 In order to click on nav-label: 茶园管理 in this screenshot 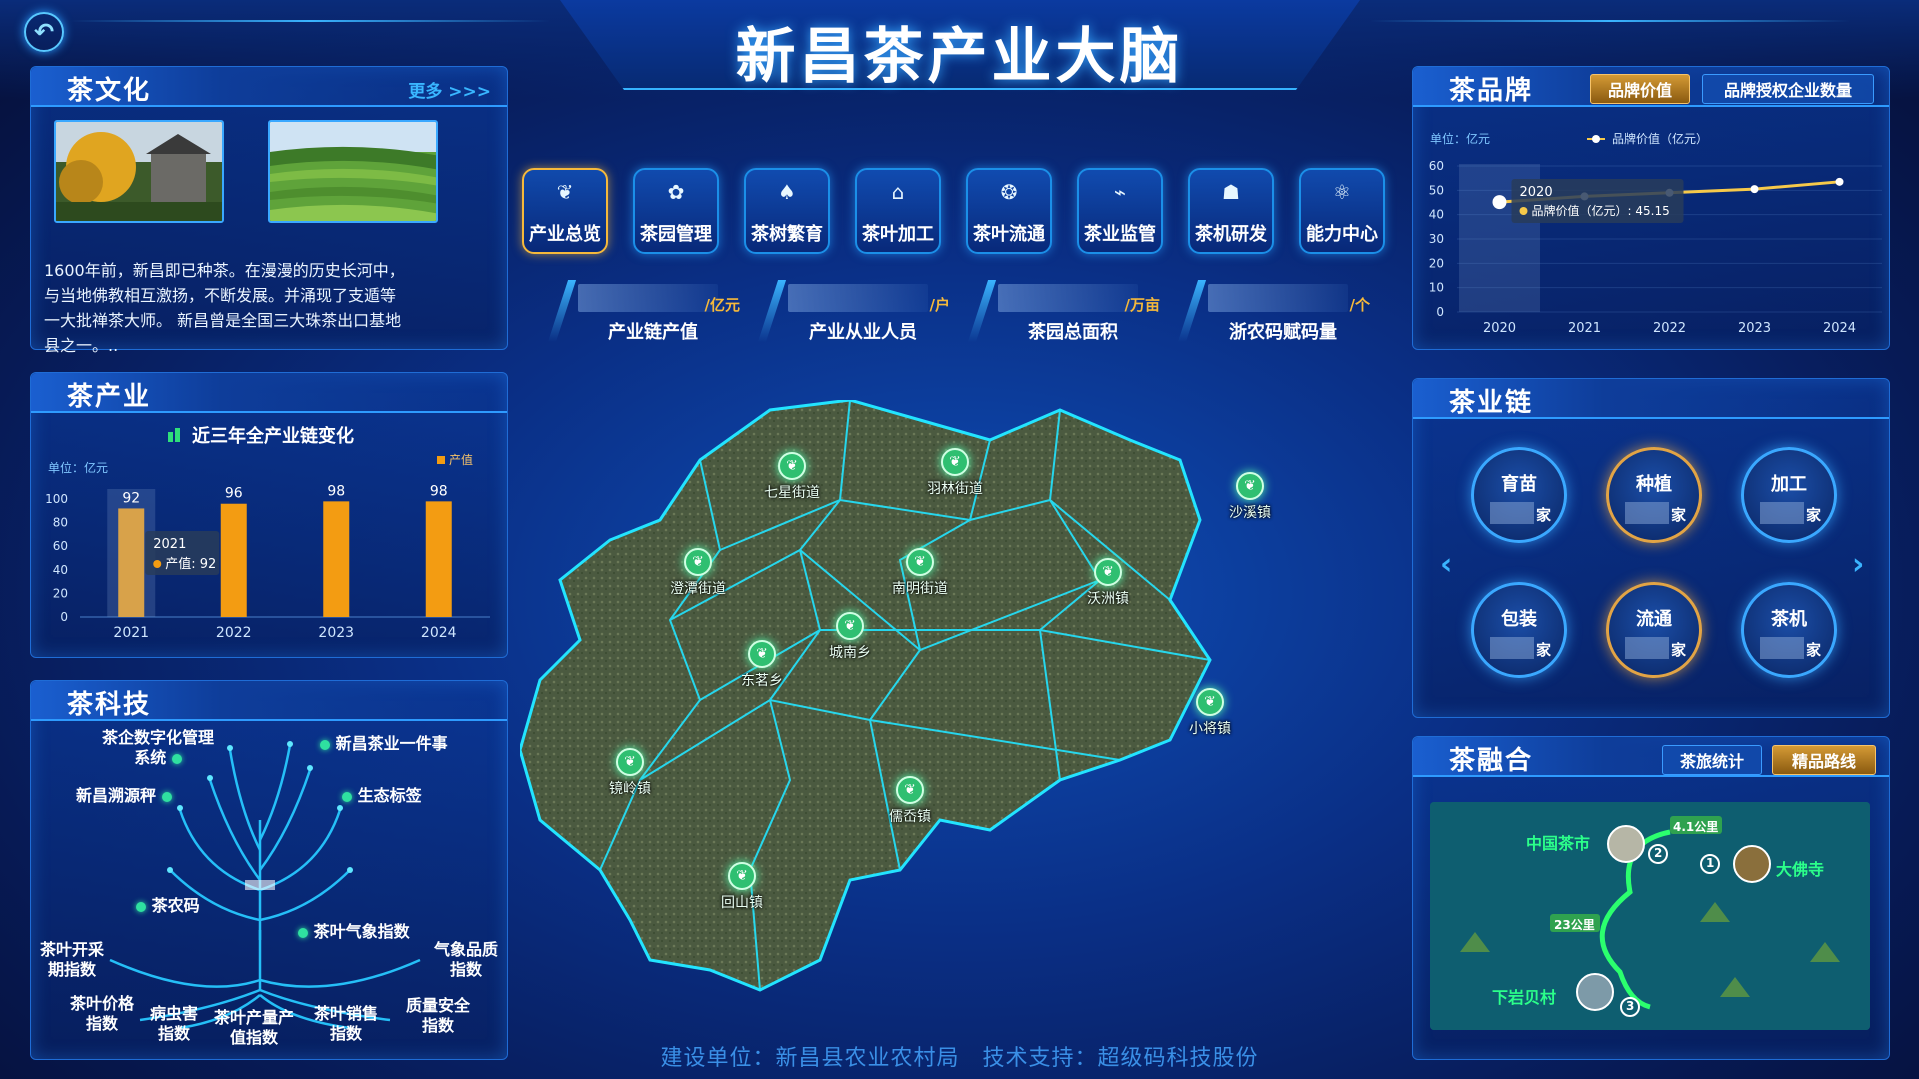, I will do `click(676, 234)`.